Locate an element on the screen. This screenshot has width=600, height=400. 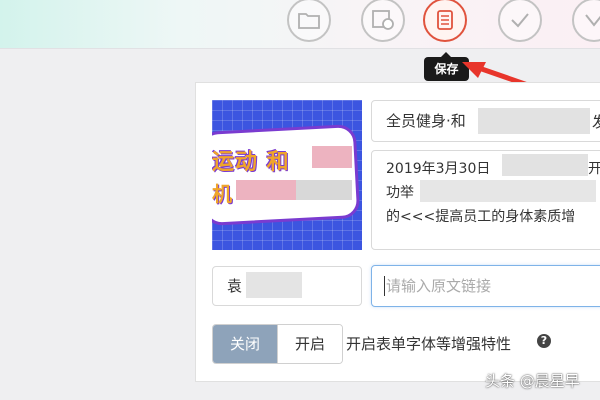
summary-trailing-char: 开 is located at coordinates (594, 169).